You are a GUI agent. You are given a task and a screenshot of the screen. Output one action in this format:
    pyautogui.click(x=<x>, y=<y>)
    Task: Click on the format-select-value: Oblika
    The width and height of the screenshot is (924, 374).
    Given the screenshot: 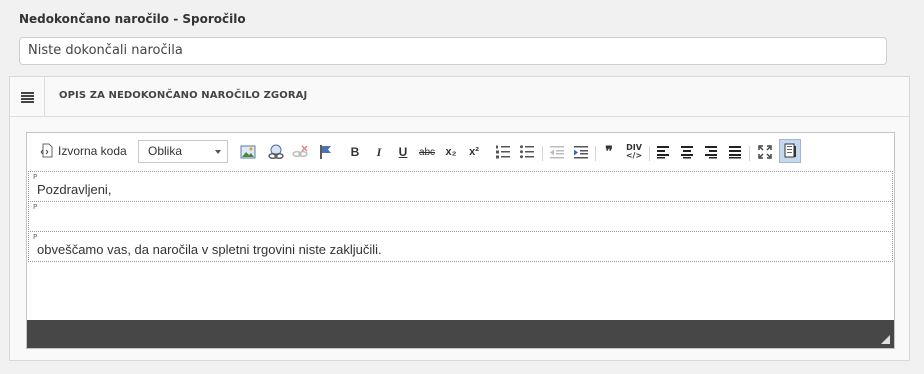 What is the action you would take?
    pyautogui.click(x=165, y=151)
    